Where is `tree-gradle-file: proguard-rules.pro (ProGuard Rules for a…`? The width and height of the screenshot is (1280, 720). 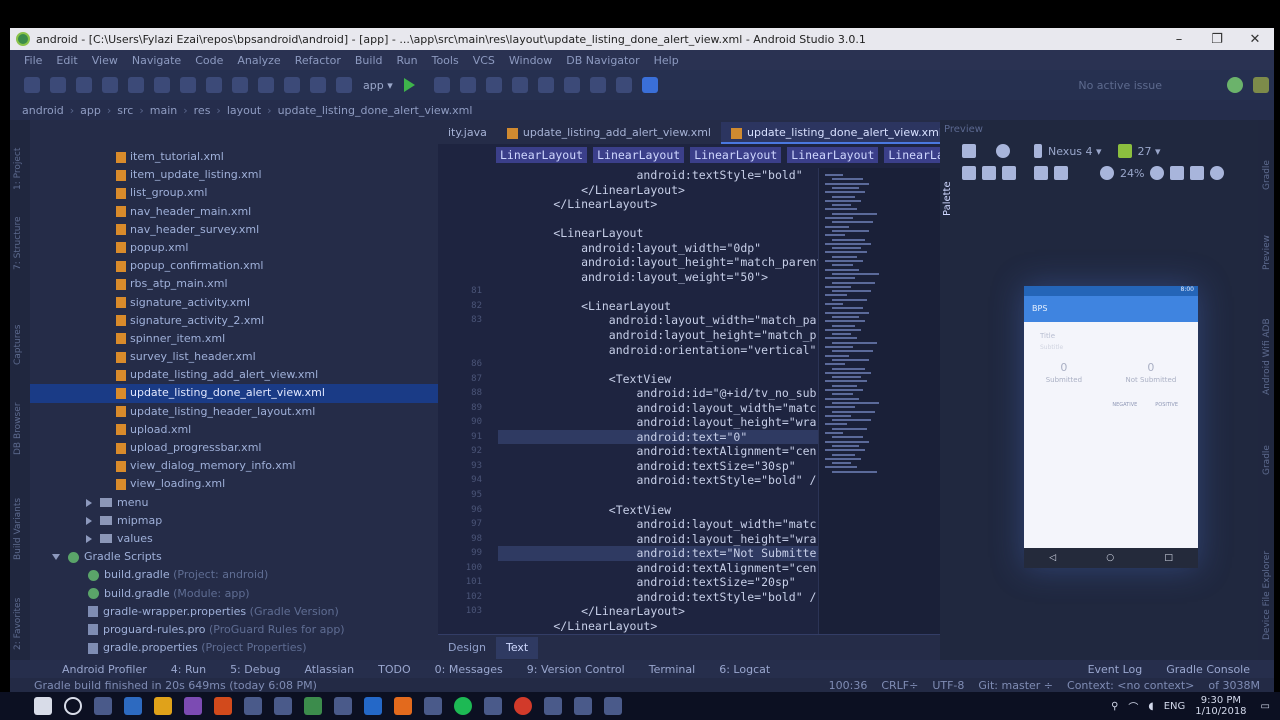
tree-gradle-file: proguard-rules.pro (ProGuard Rules for a… is located at coordinates (234, 630).